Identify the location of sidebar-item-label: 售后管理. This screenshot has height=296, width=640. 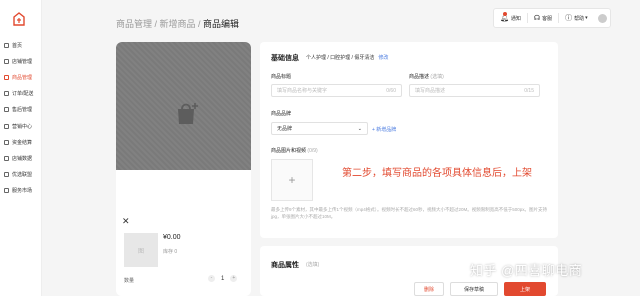
(22, 110).